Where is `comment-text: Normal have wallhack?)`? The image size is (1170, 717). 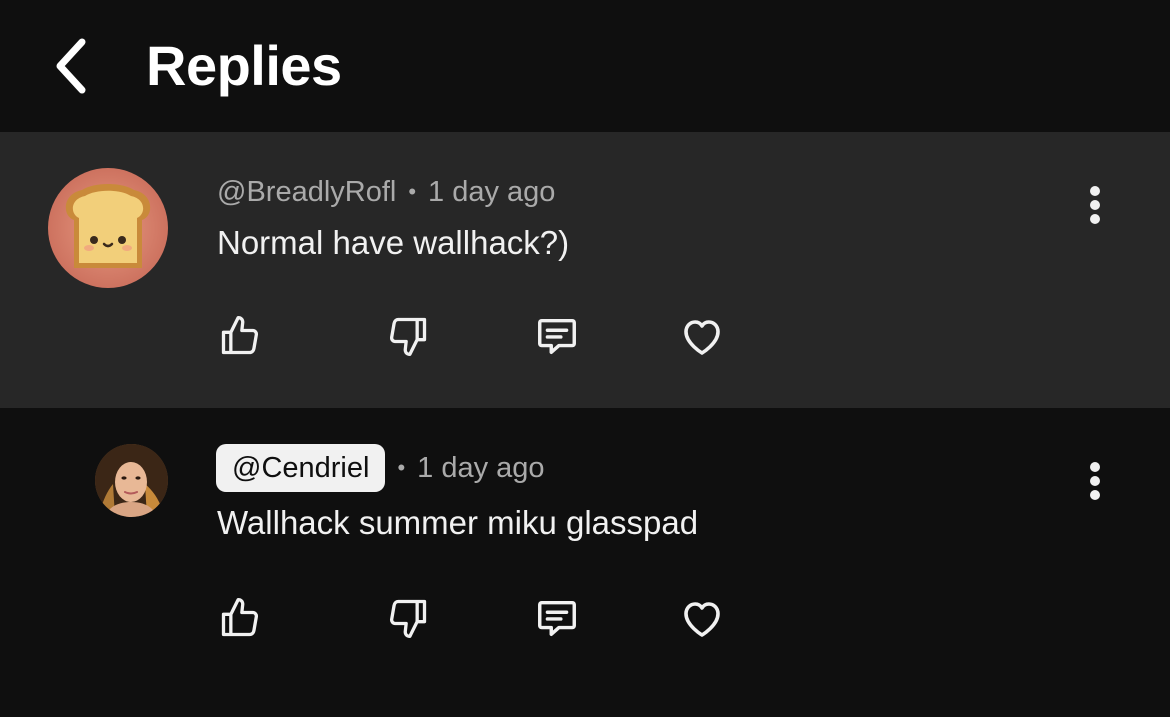
comment-text: Normal have wallhack?) is located at coordinates (393, 242).